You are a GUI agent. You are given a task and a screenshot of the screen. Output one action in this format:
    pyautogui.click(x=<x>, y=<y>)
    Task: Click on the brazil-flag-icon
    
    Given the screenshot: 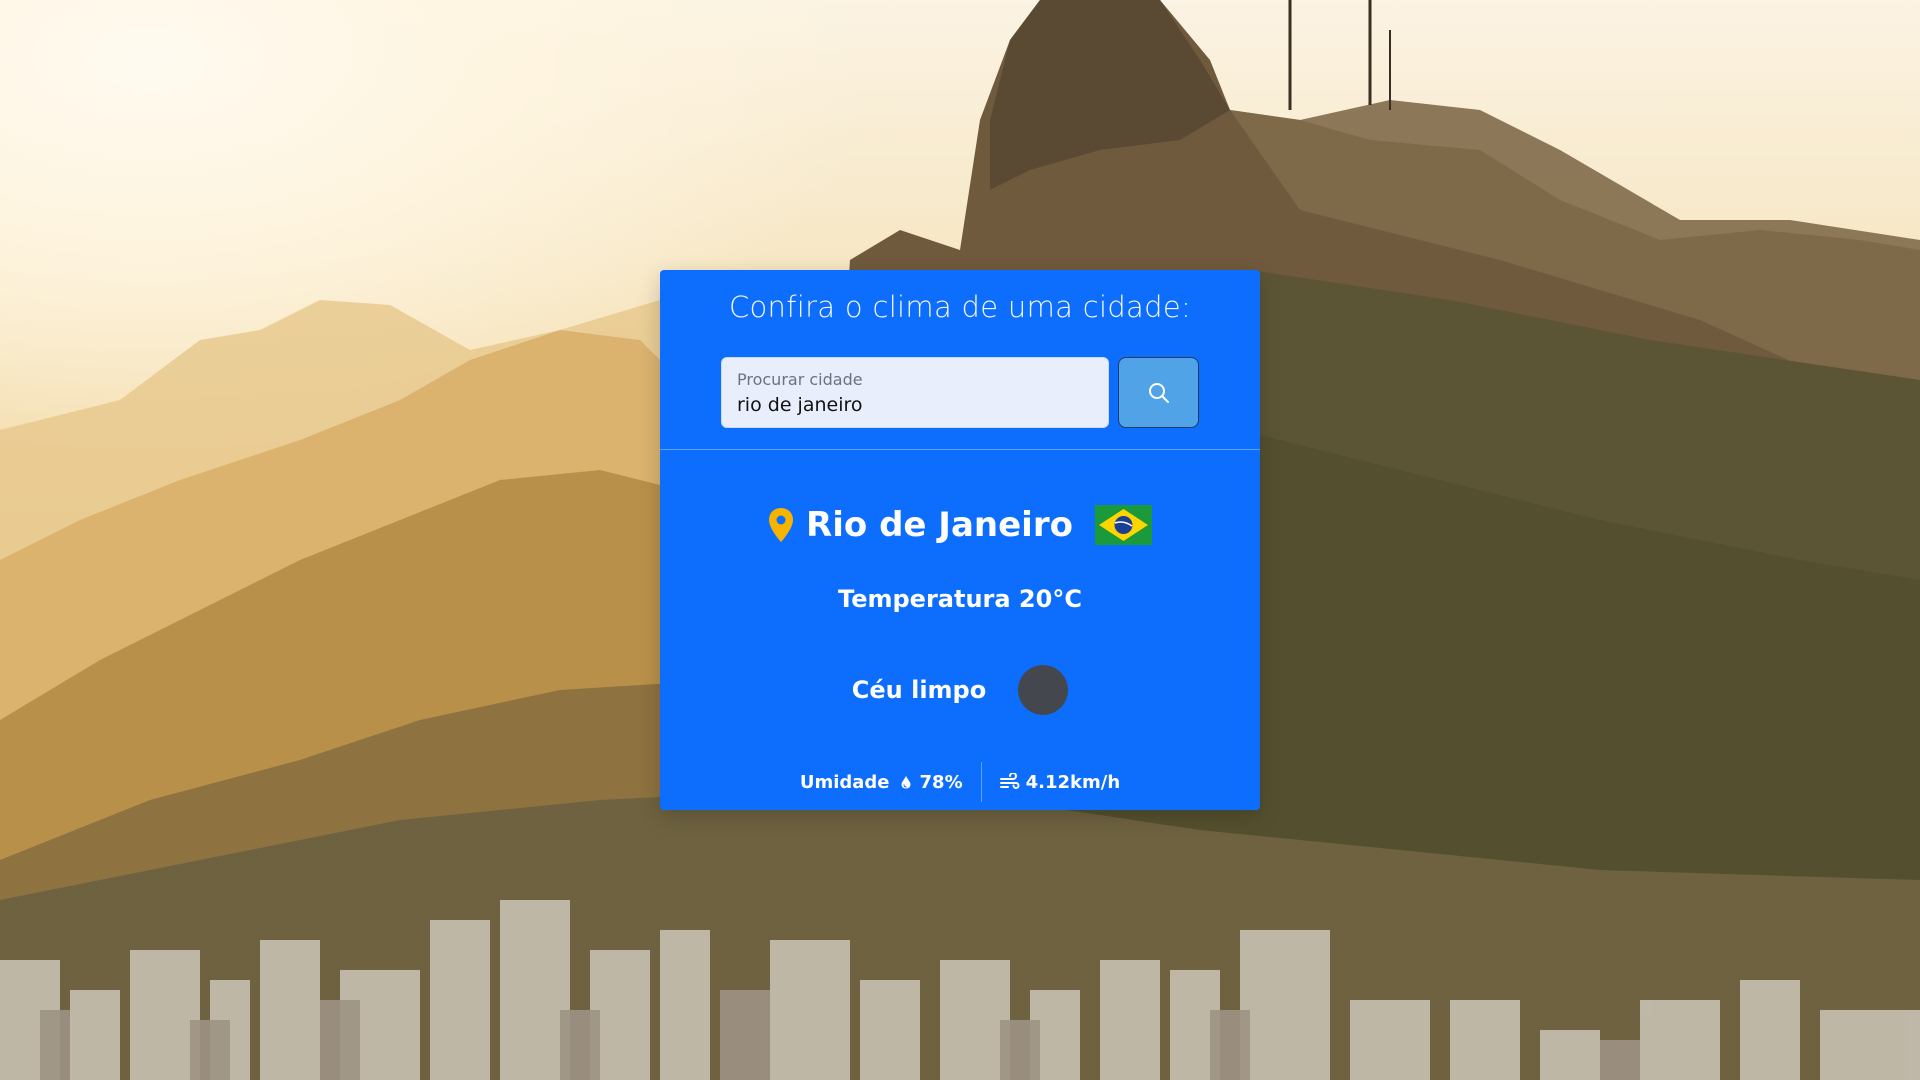 What is the action you would take?
    pyautogui.click(x=1123, y=525)
    